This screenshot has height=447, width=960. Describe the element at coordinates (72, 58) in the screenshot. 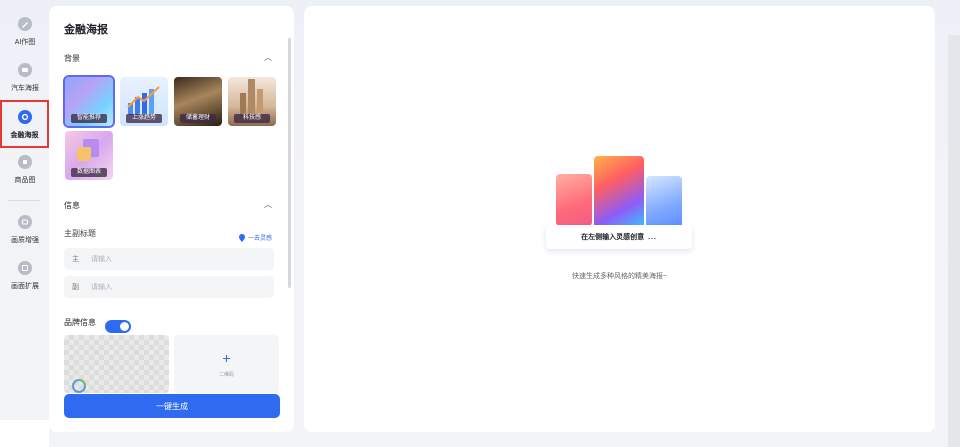

I see `background-section-title: 背景` at that location.